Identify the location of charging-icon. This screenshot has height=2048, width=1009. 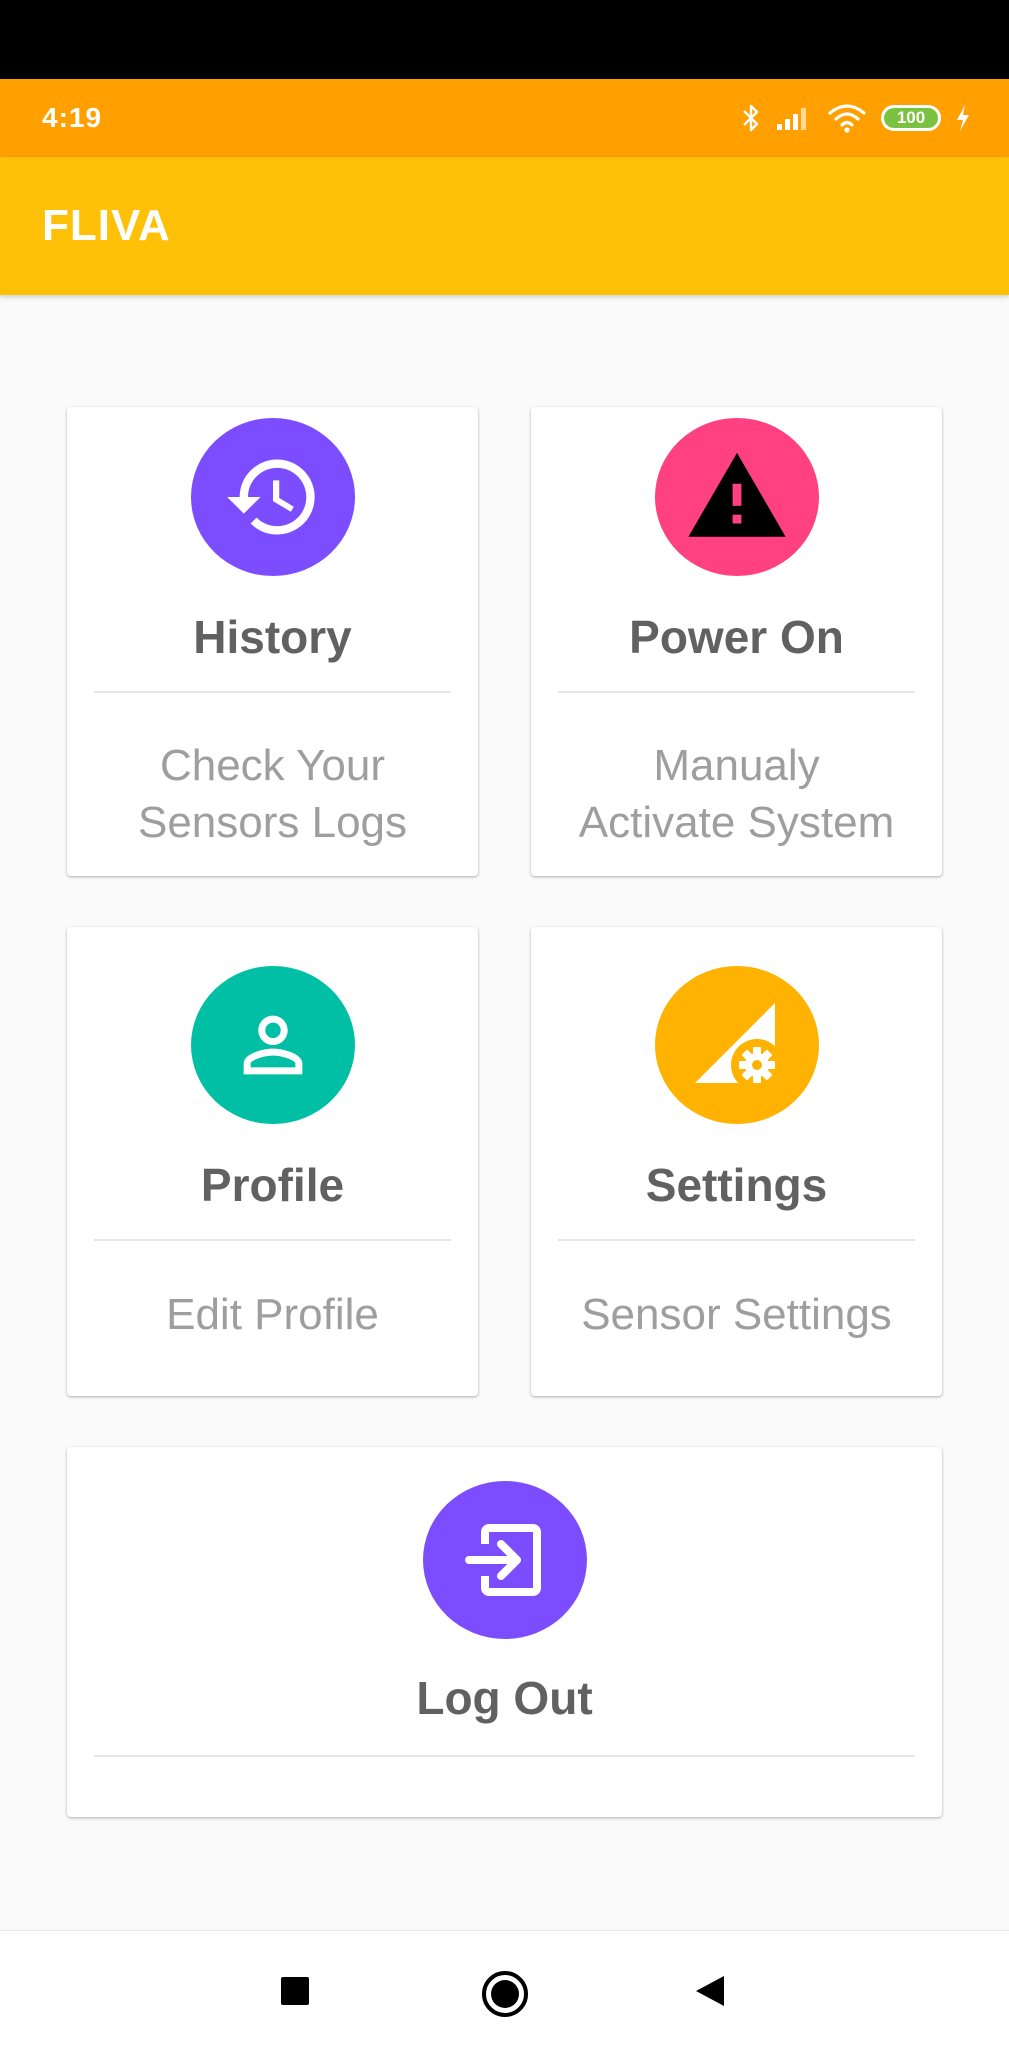
(963, 118).